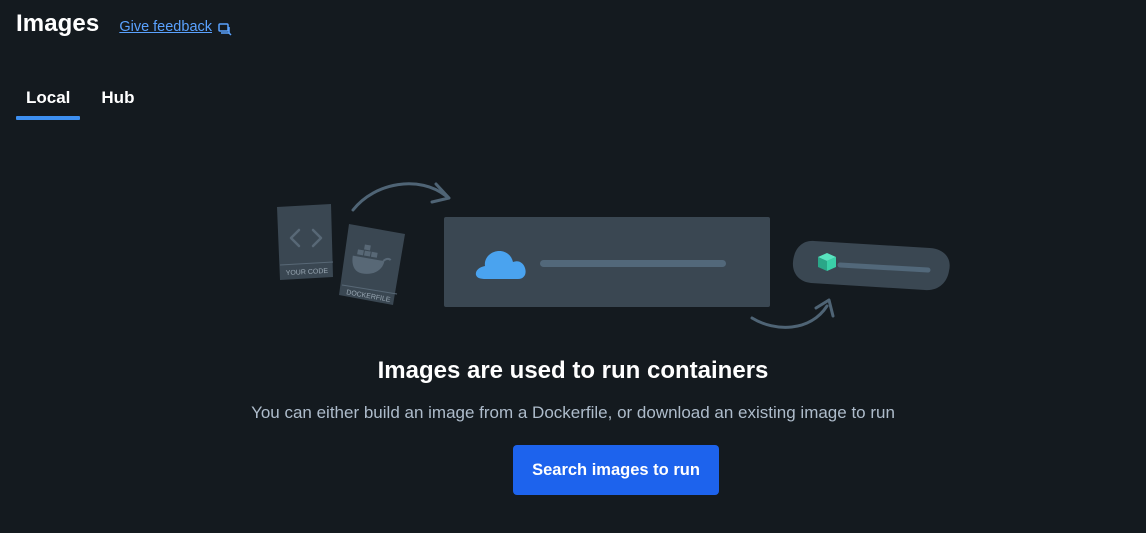 The width and height of the screenshot is (1146, 533). What do you see at coordinates (307, 272) in the screenshot?
I see `your-code-label: YOUR CODE` at bounding box center [307, 272].